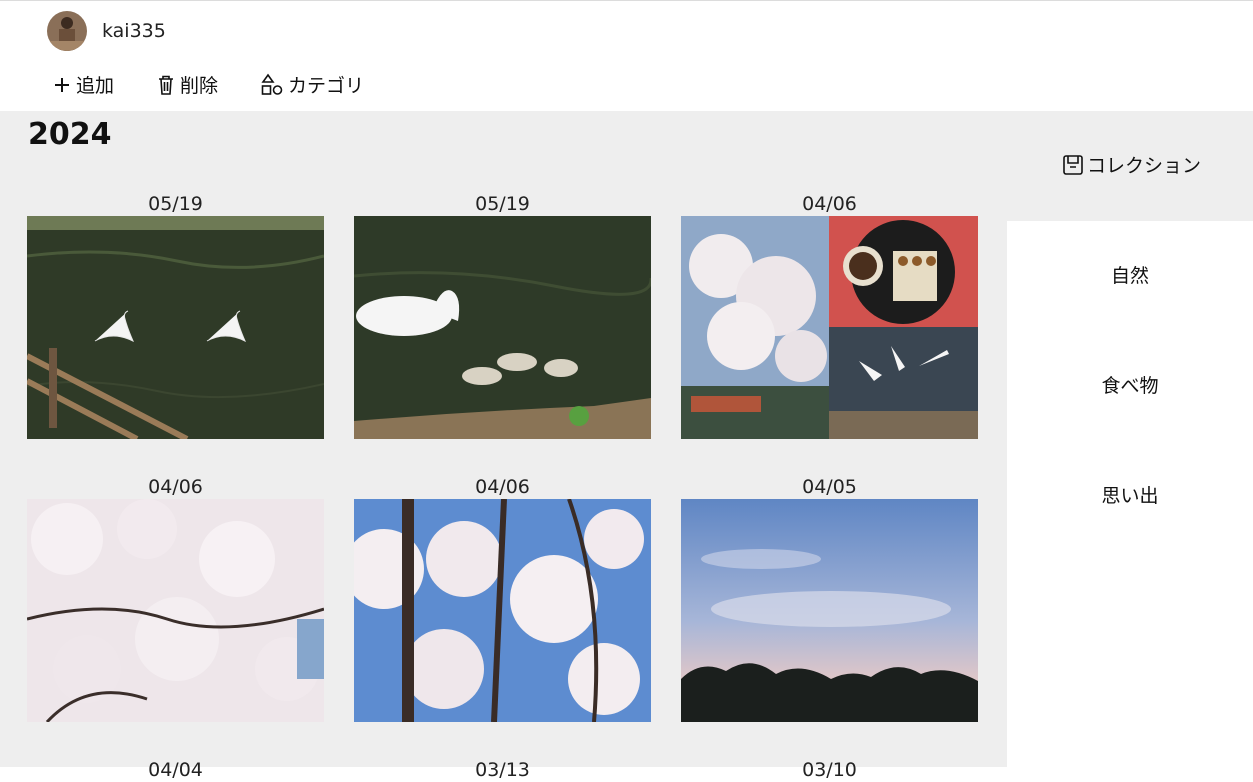 Image resolution: width=1253 pixels, height=782 pixels. I want to click on category-sidebar: 自然 食べ物 思い出, so click(1130, 494).